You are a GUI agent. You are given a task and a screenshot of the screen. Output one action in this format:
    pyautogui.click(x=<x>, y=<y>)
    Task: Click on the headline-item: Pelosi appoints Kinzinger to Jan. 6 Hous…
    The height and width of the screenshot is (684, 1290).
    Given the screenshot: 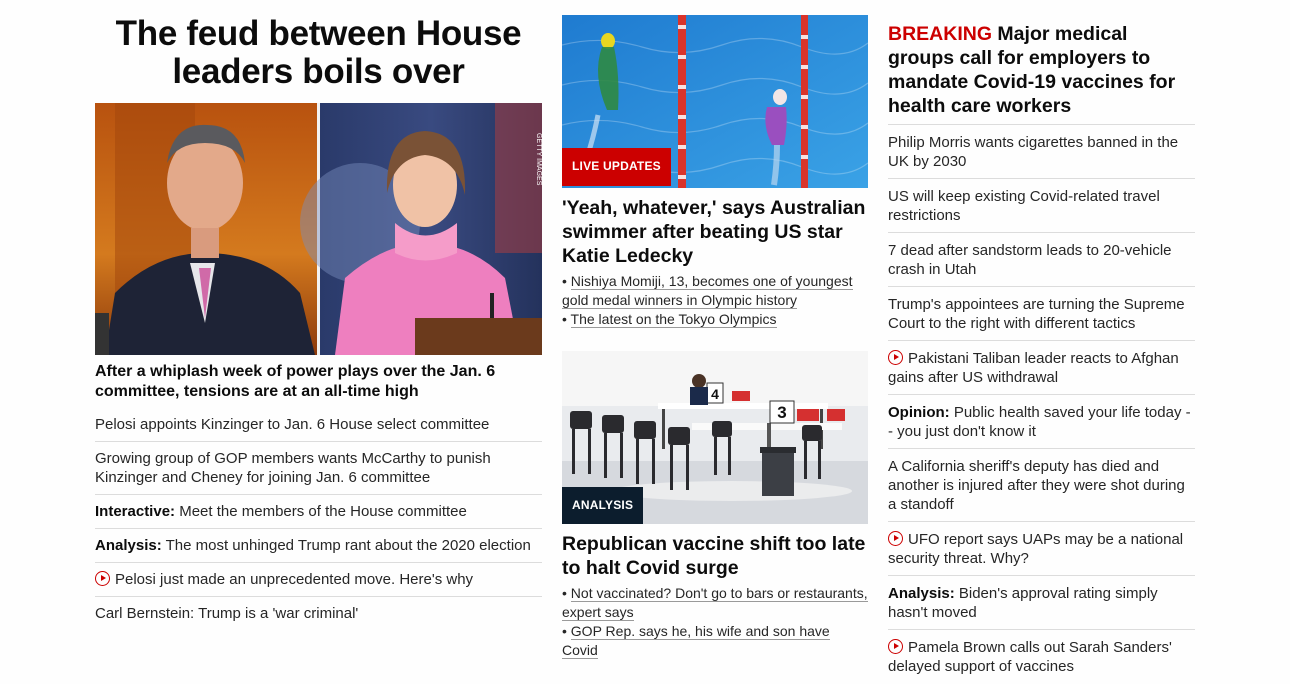 What is the action you would take?
    pyautogui.click(x=318, y=425)
    